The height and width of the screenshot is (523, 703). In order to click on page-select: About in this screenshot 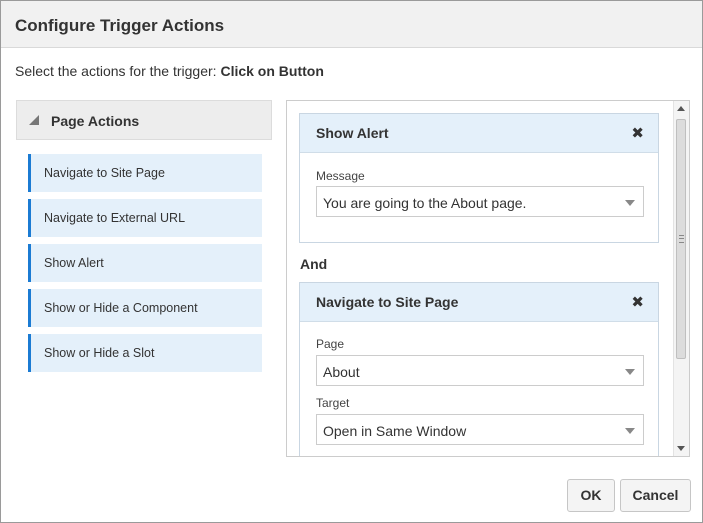, I will do `click(480, 370)`.